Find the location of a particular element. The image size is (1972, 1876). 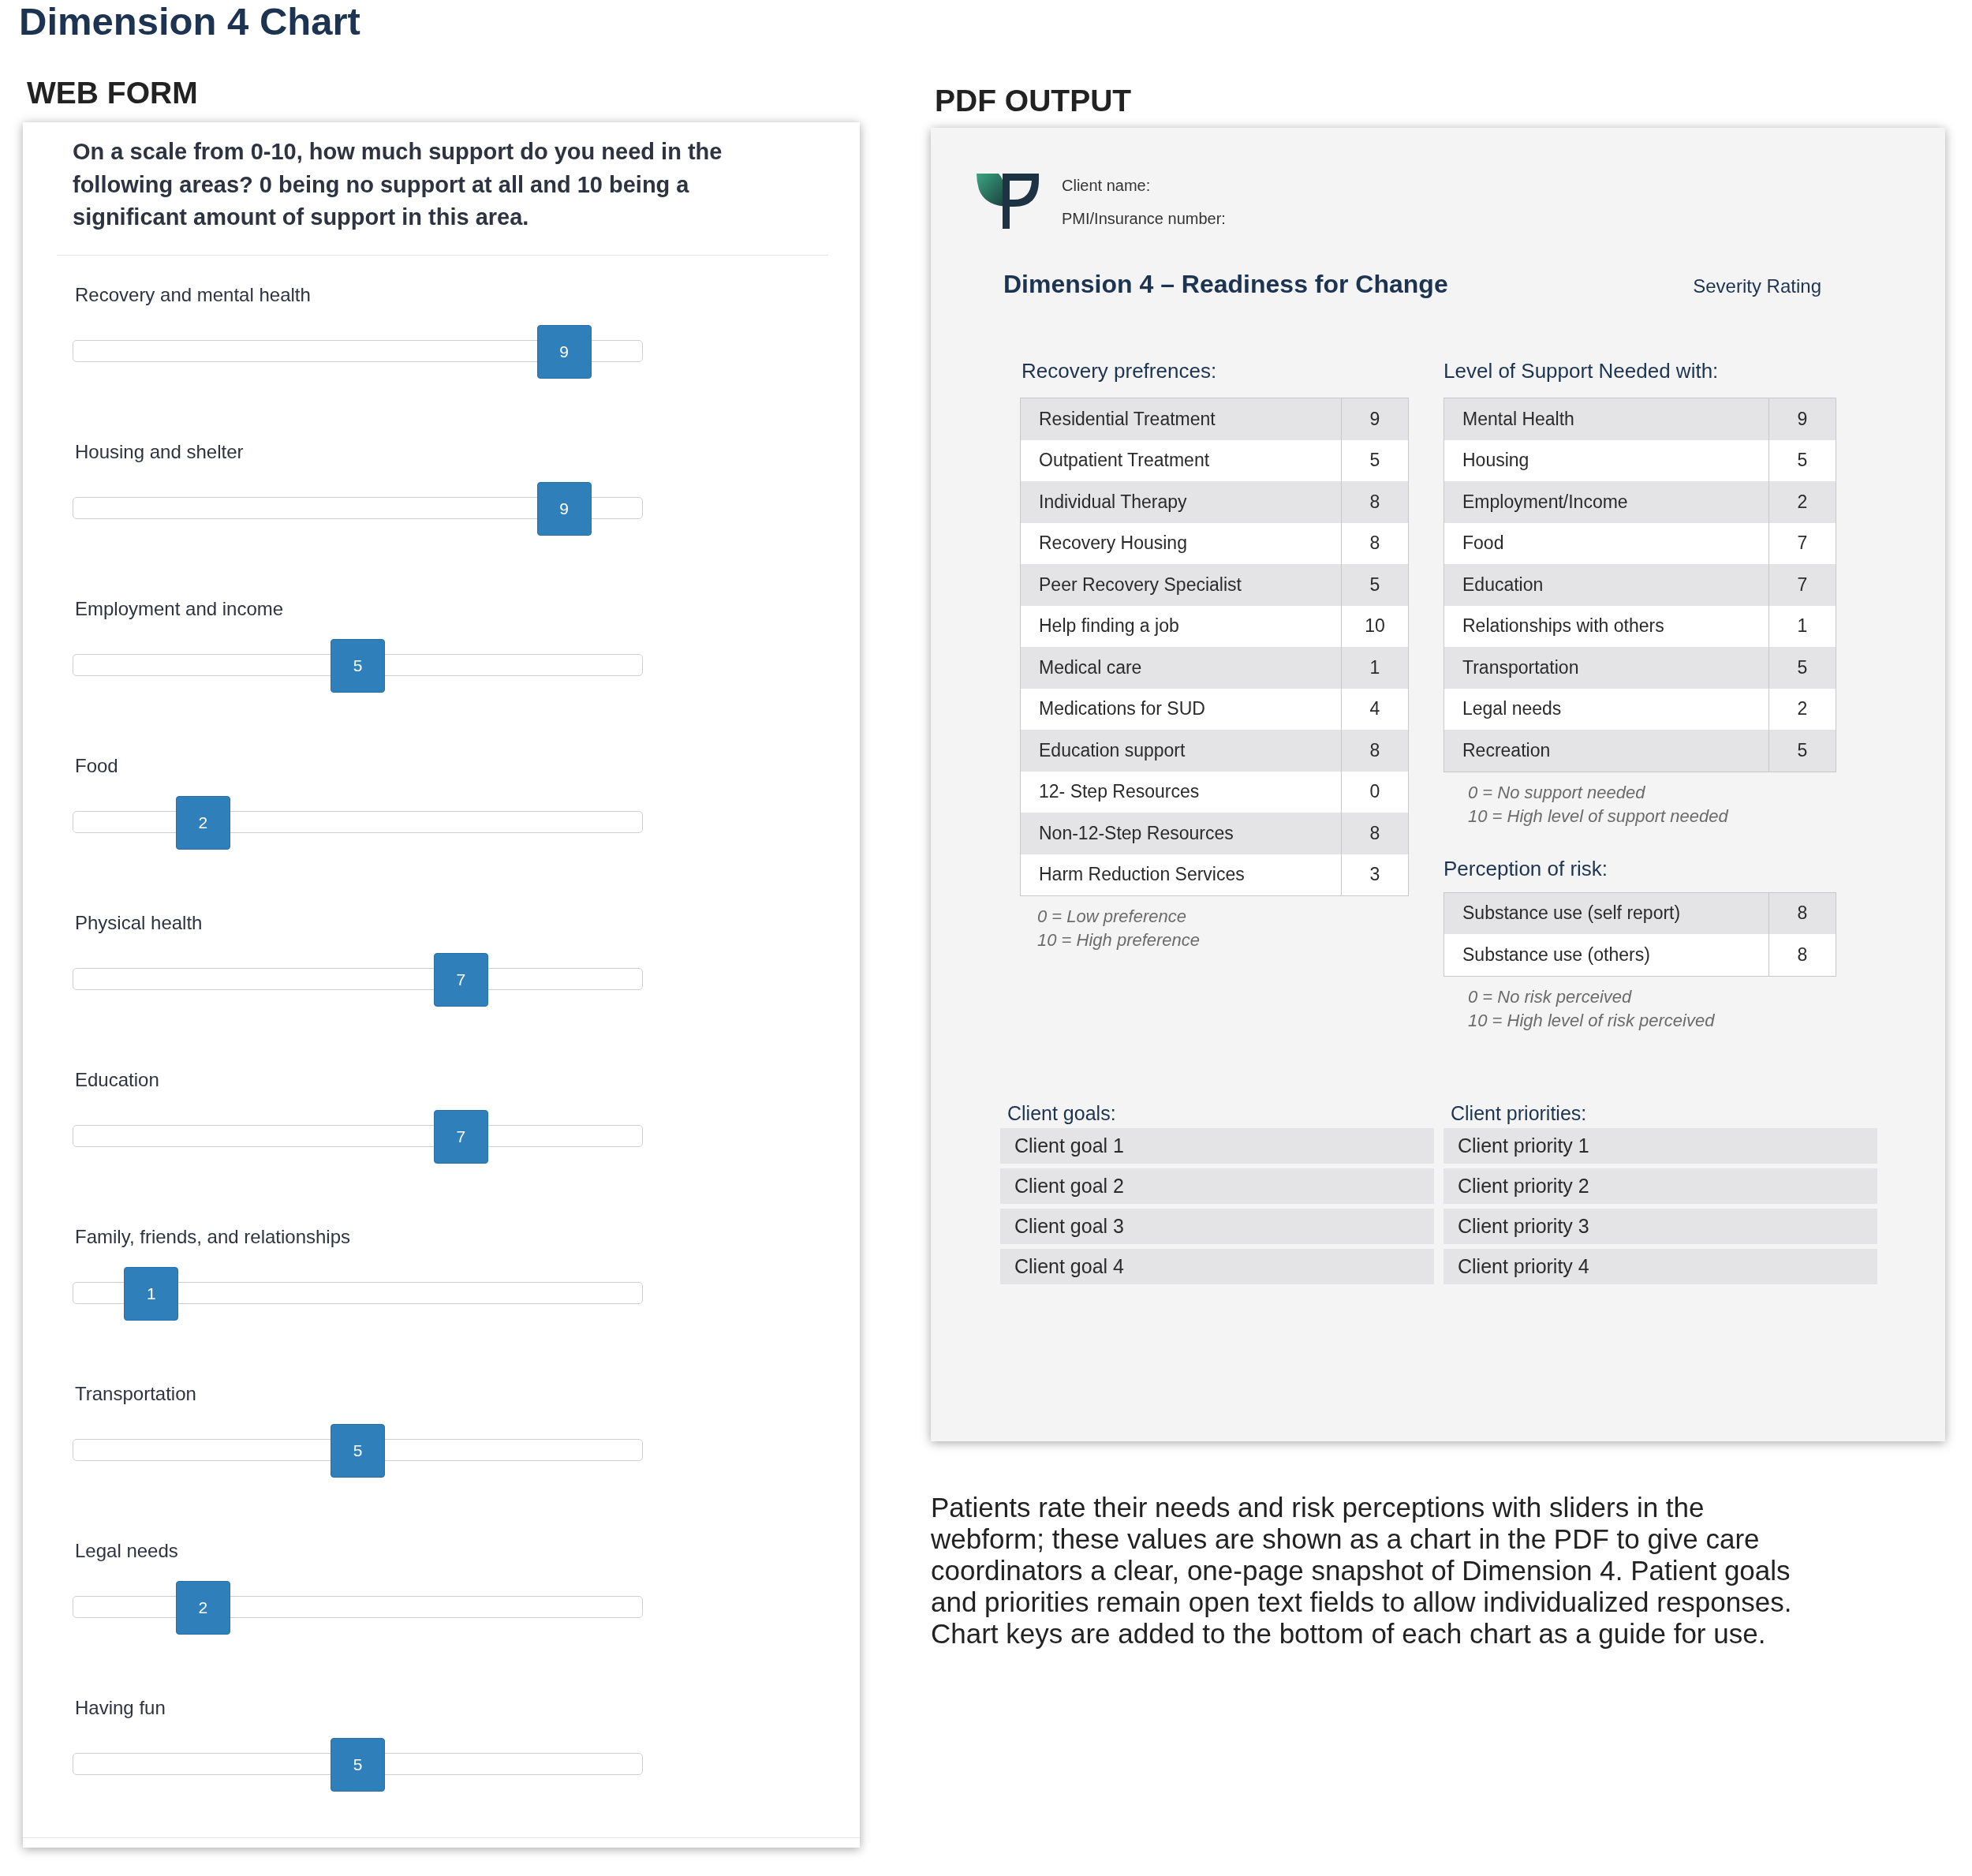

slider-label: Recovery and mental health is located at coordinates (193, 294).